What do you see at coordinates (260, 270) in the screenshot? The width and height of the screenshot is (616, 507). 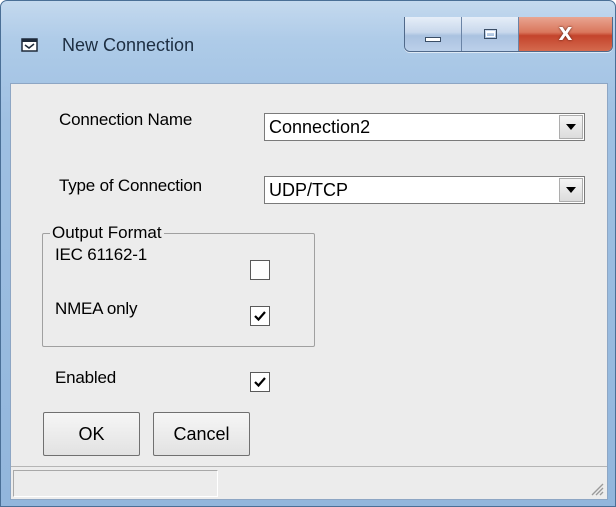 I see `iec-61162-checkbox` at bounding box center [260, 270].